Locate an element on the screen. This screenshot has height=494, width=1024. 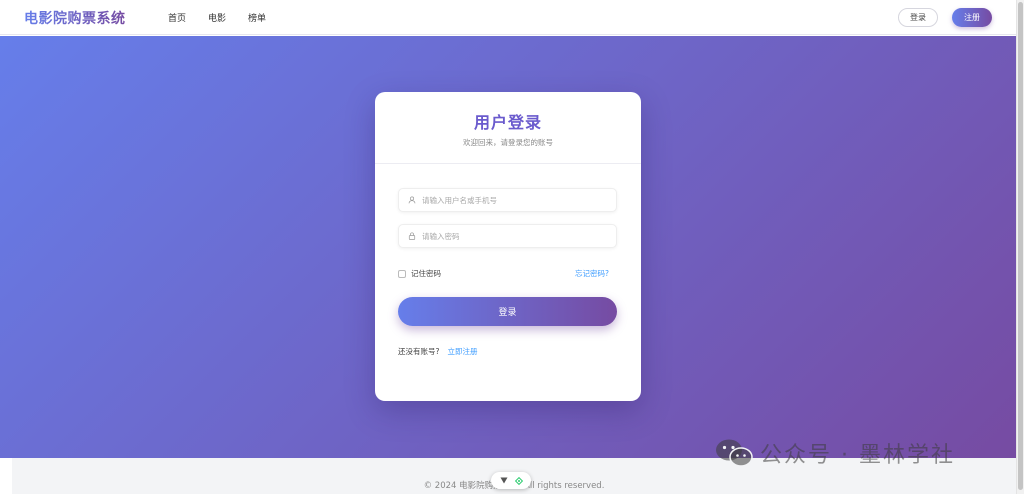
nav-item-rankings: 榜单 is located at coordinates (257, 17).